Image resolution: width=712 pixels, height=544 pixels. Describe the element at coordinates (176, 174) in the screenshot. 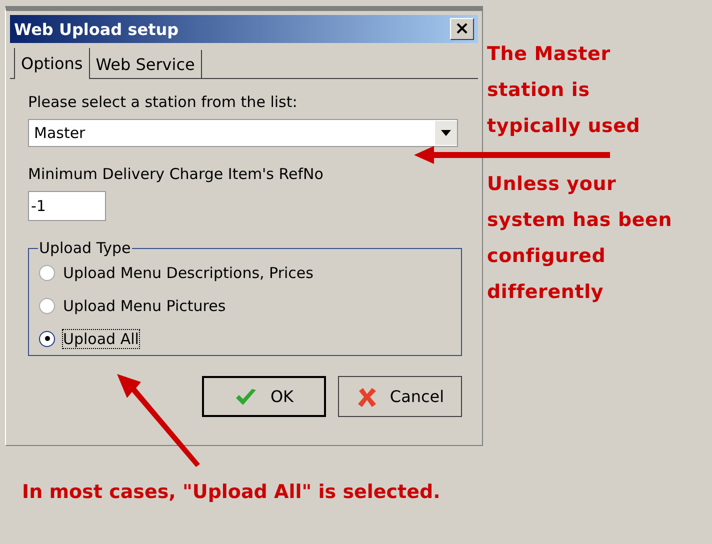

I see `field-label: Minimum Delivery Charge Item's RefNo` at that location.